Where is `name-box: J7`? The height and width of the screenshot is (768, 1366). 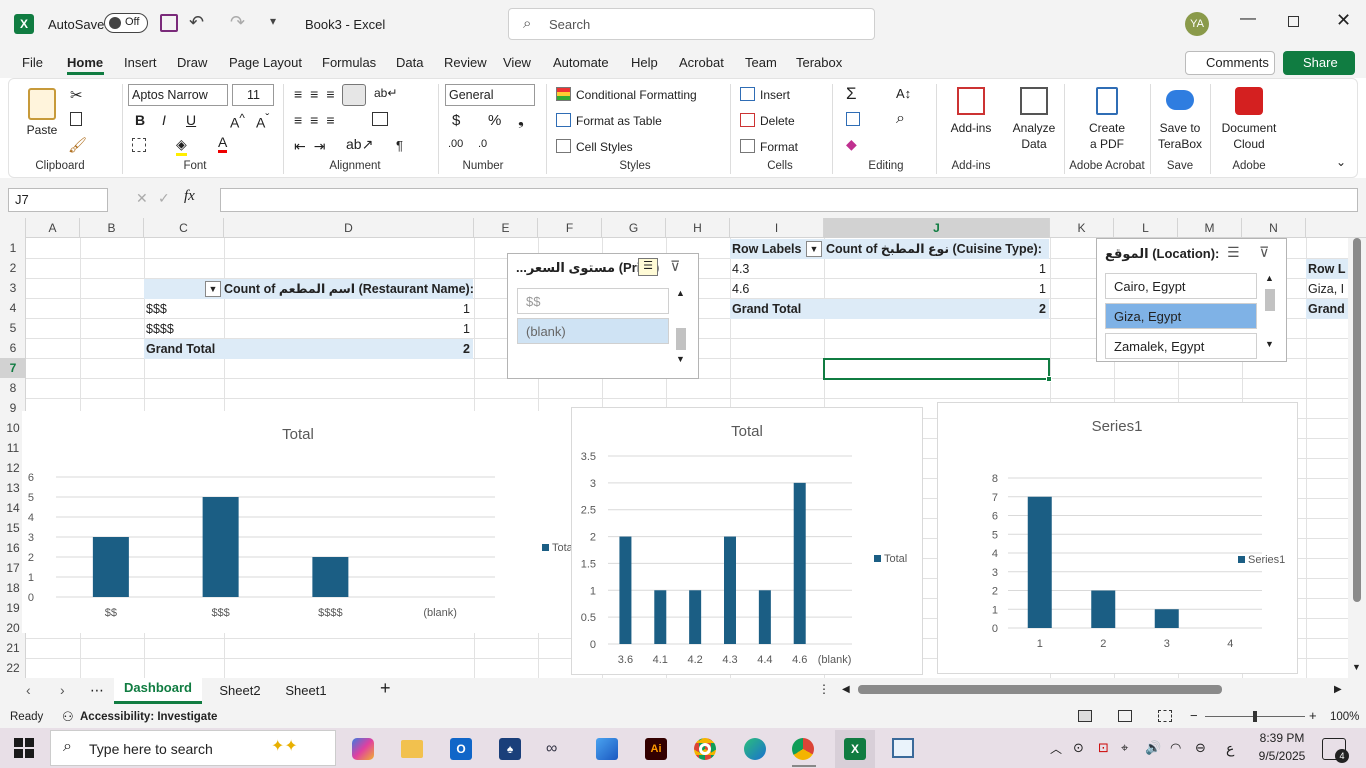
name-box: J7 is located at coordinates (58, 200).